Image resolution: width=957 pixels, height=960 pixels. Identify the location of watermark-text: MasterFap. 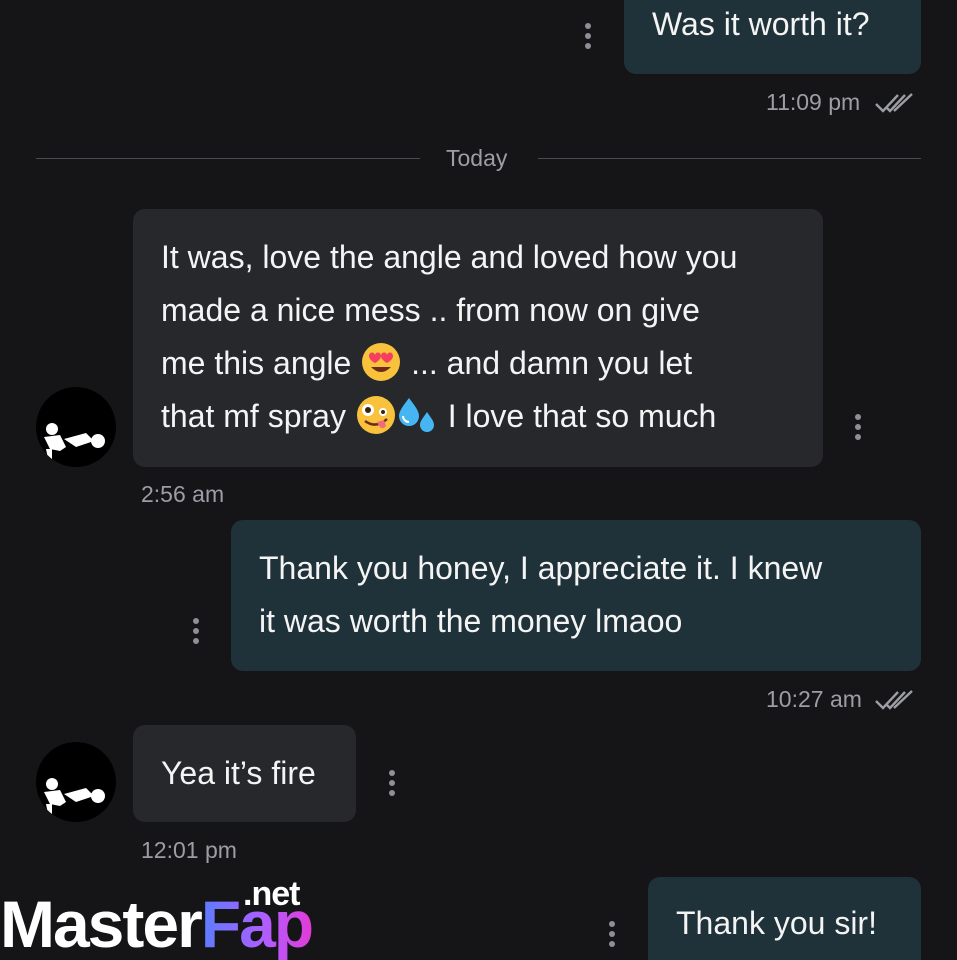
(157, 923).